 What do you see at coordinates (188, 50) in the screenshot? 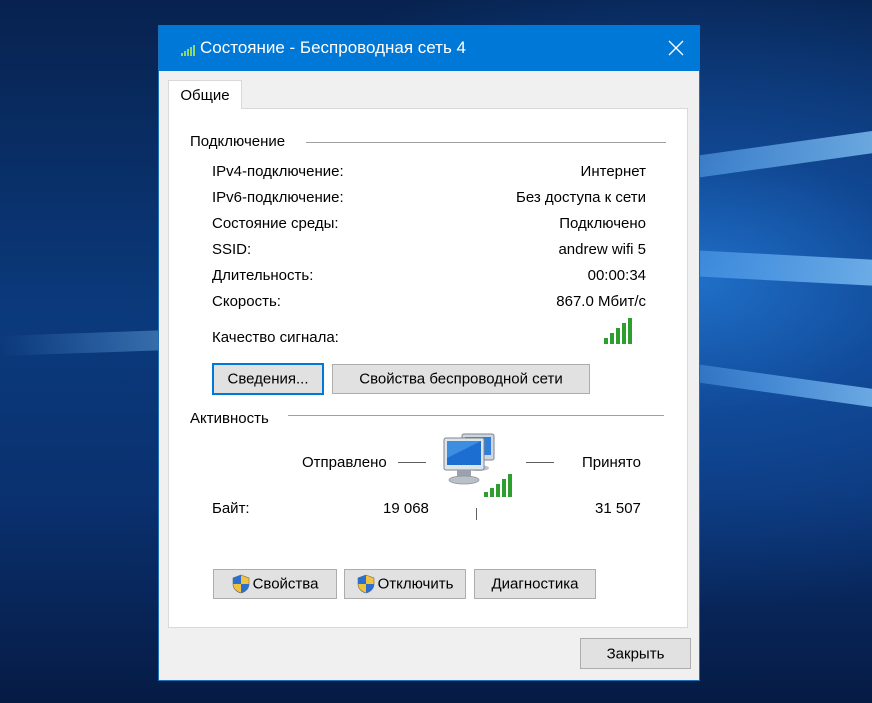
I see `wifi-signal-icon` at bounding box center [188, 50].